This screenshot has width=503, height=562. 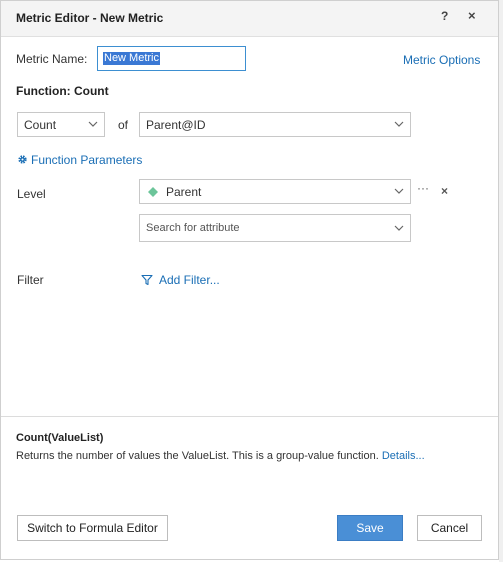 What do you see at coordinates (60, 438) in the screenshot?
I see `function-description-title: Count(ValueList)` at bounding box center [60, 438].